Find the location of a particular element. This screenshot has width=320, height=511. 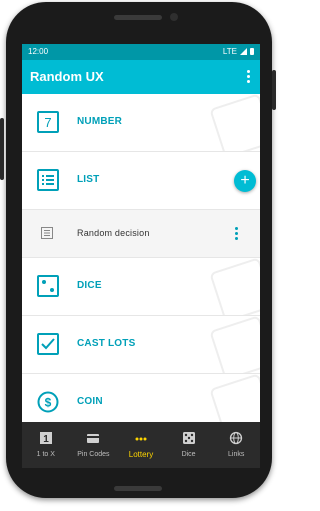

list-icon is located at coordinates (48, 180).